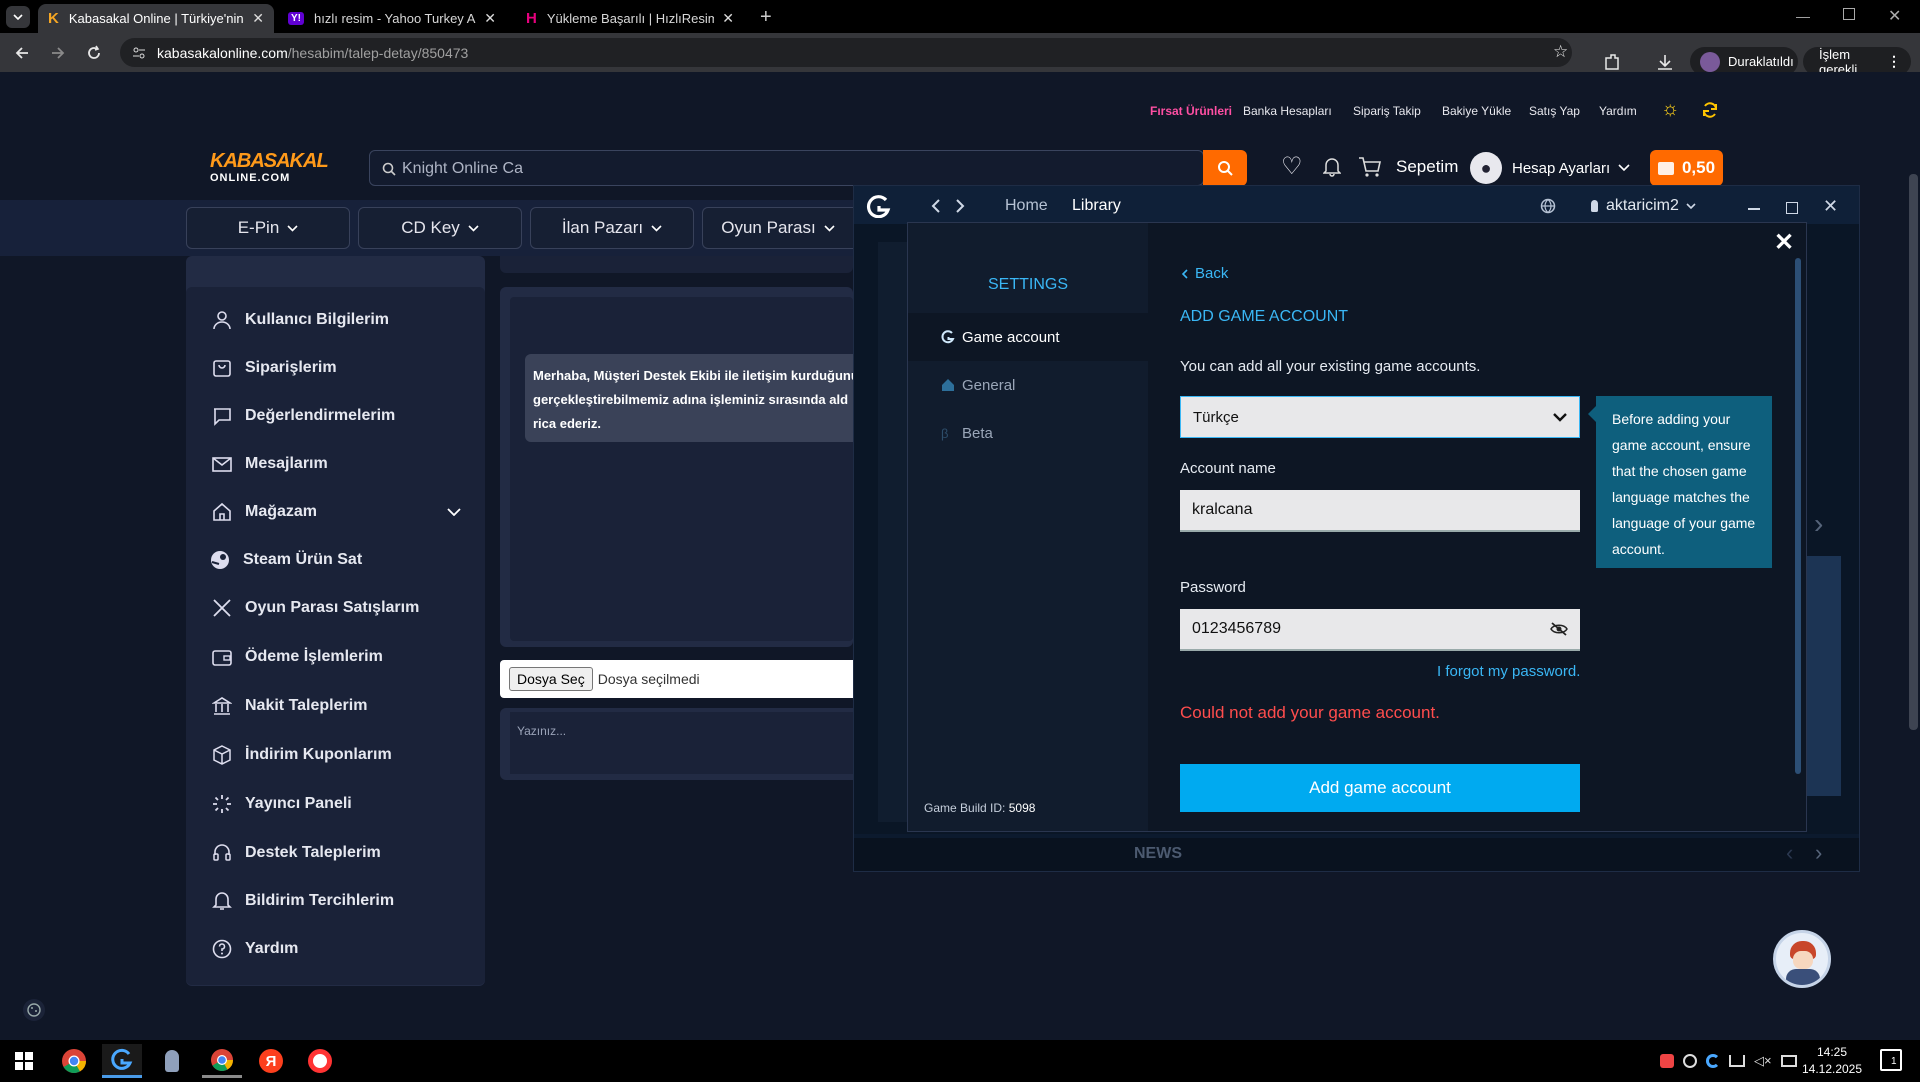 Image resolution: width=1920 pixels, height=1082 pixels. I want to click on sidebar-item-yardim: Yardım, so click(254, 949).